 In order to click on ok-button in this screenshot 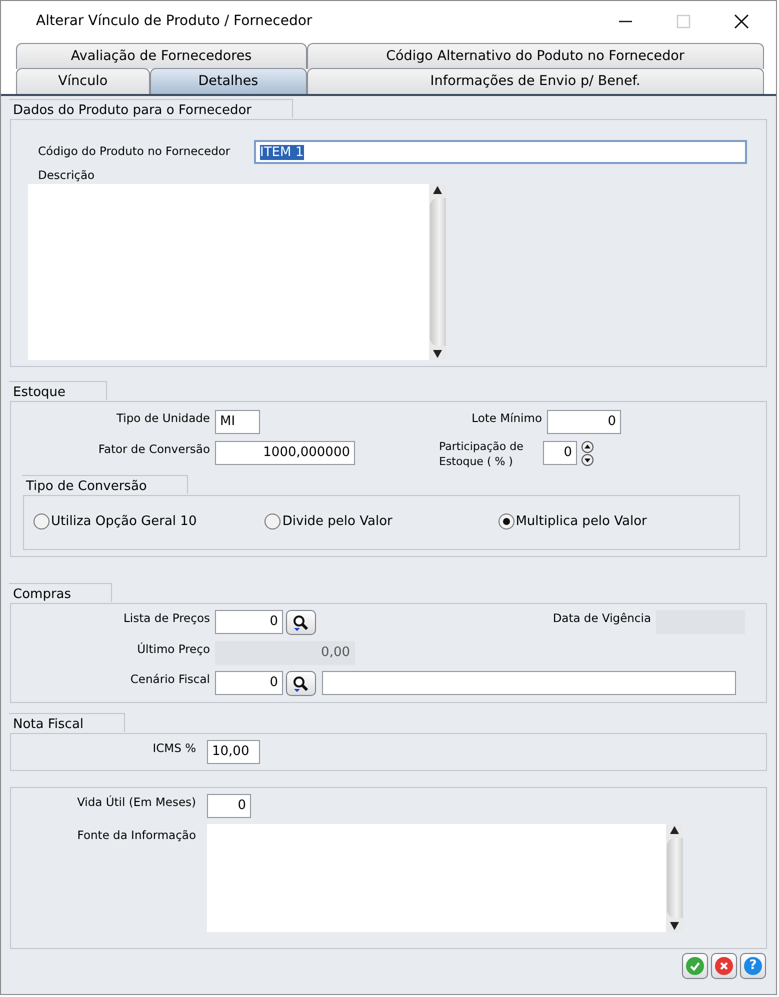, I will do `click(695, 966)`.